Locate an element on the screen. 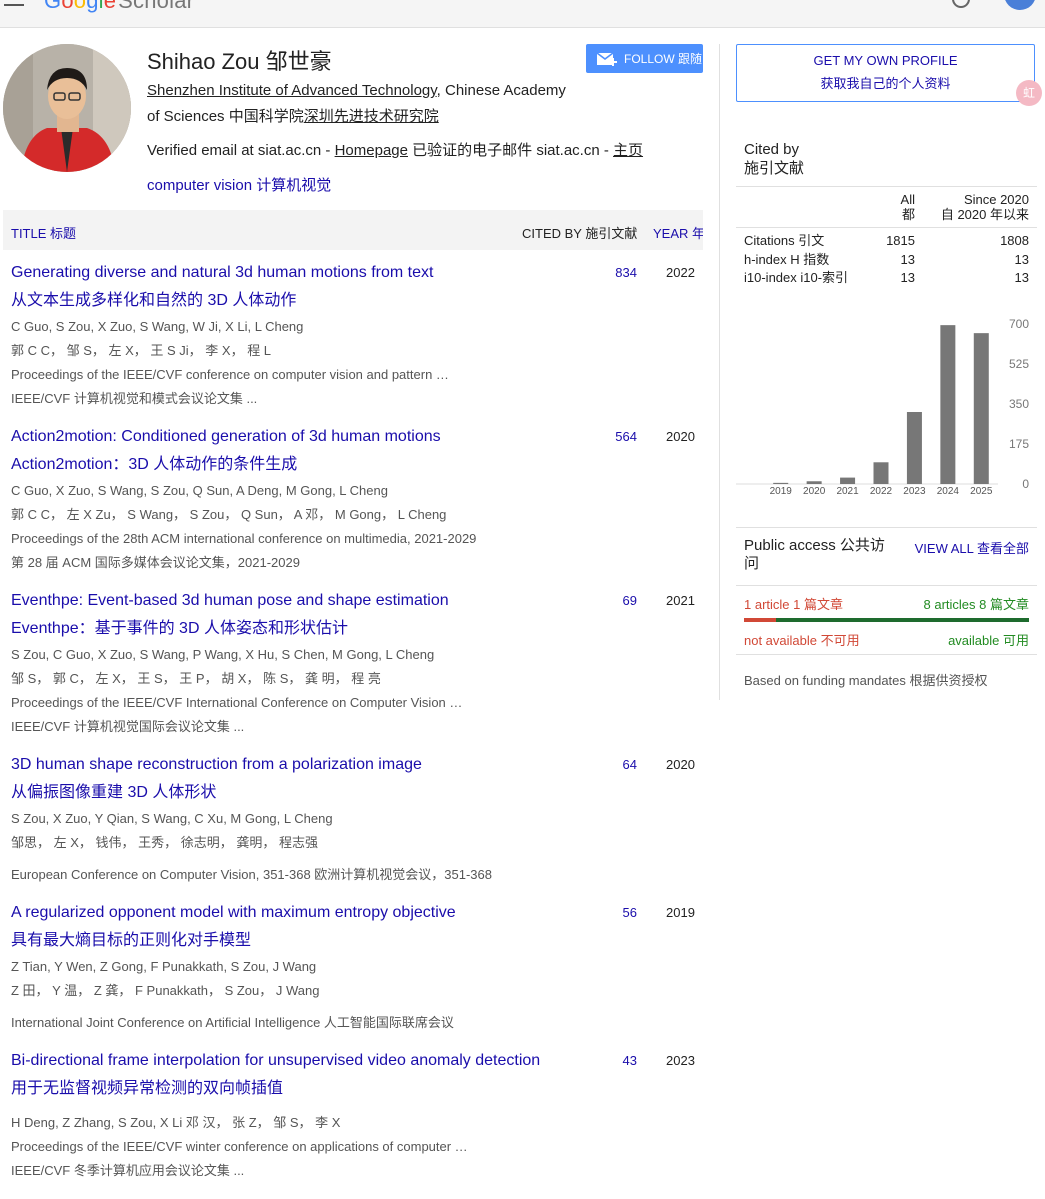  chart-bar-2024 is located at coordinates (948, 404).